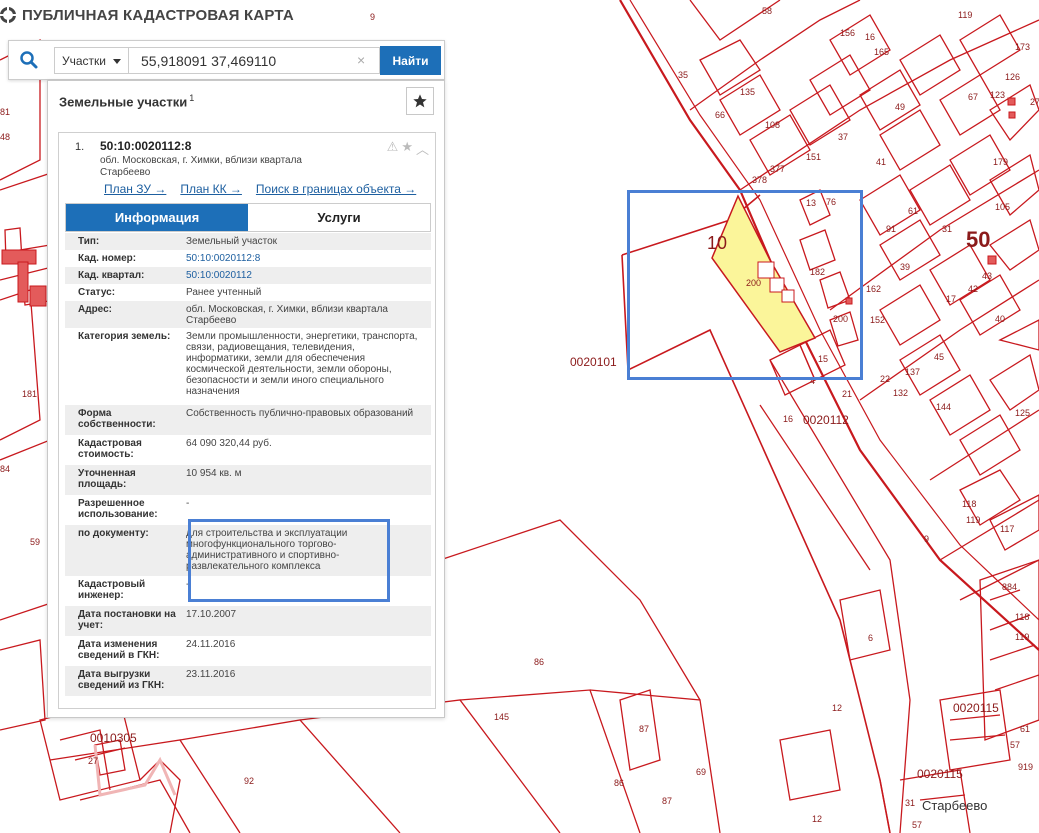  Describe the element at coordinates (308, 275) in the screenshot. I see `property-value: 50:10:0020112` at that location.